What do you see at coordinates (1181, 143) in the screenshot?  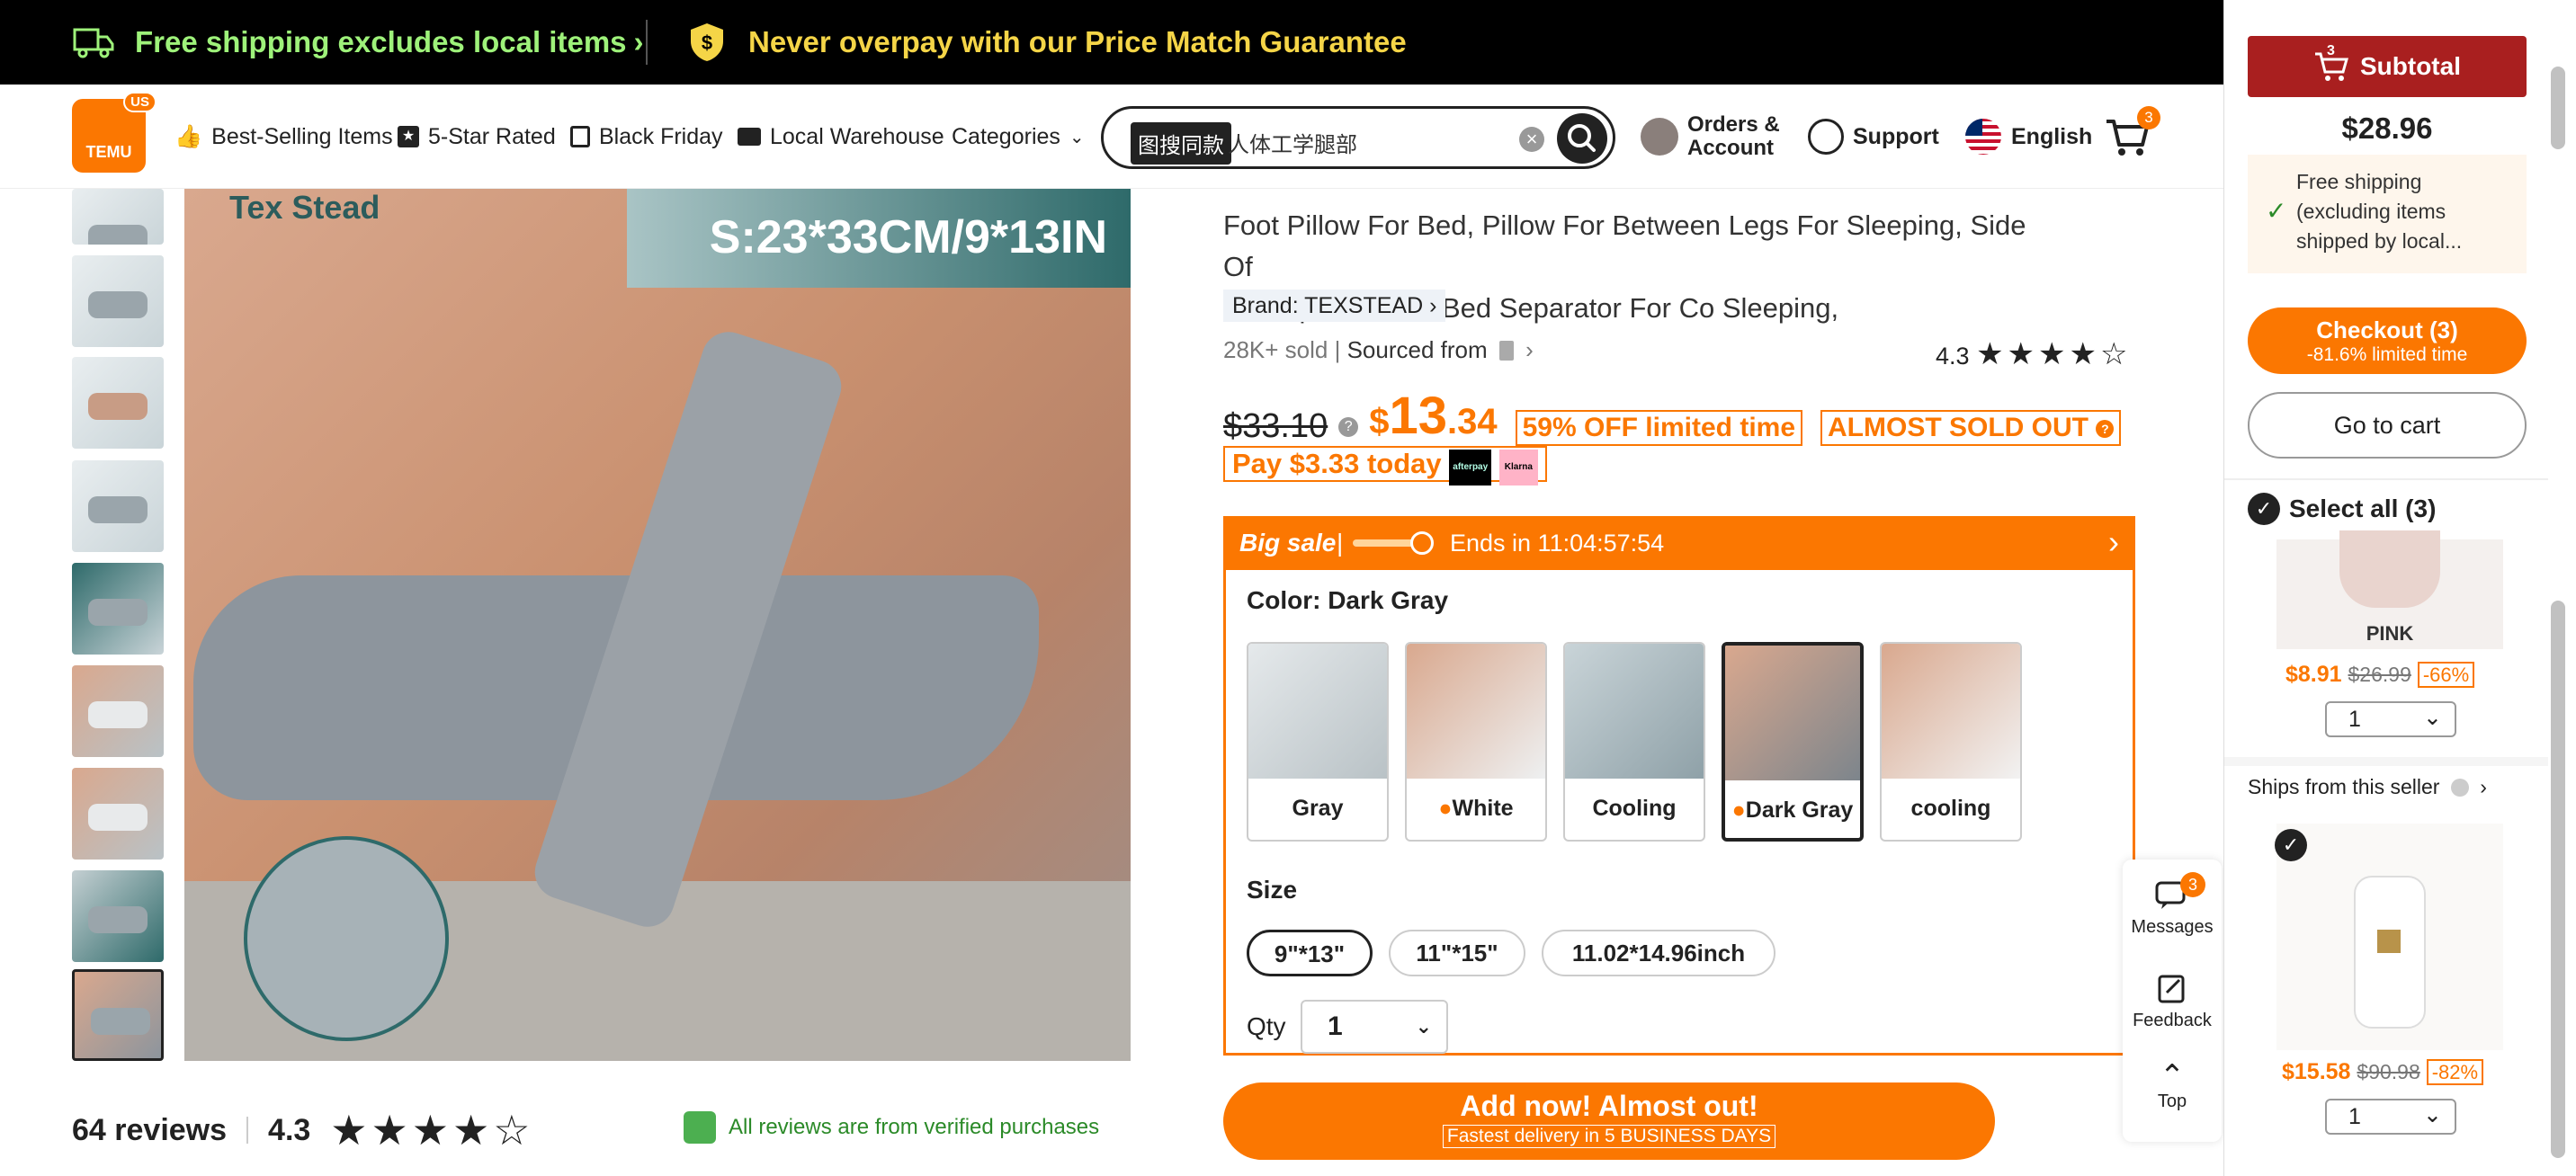 I see `image-search-chip: 图搜同款` at bounding box center [1181, 143].